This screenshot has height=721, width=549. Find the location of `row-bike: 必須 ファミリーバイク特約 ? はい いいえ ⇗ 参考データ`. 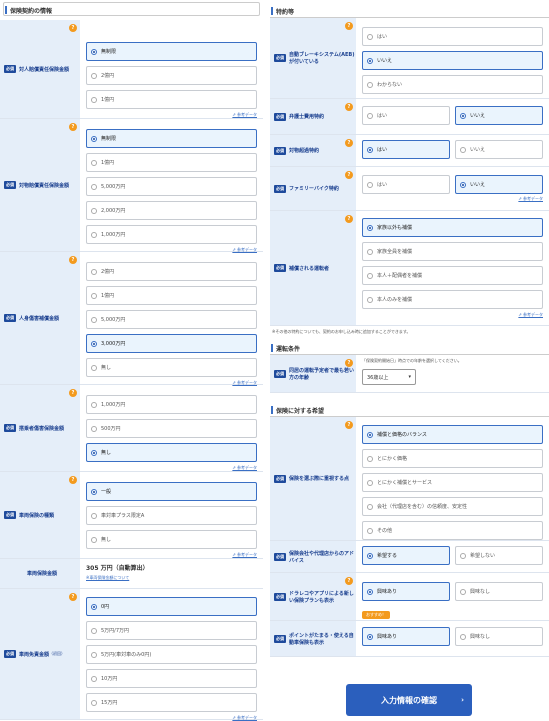

row-bike: 必須 ファミリーバイク特約 ? はい いいえ ⇗ 参考データ is located at coordinates (409, 189).